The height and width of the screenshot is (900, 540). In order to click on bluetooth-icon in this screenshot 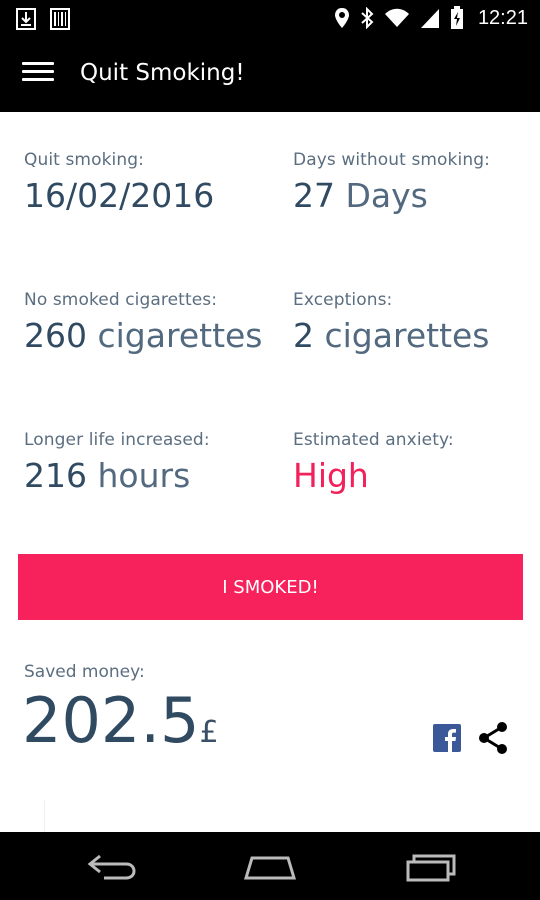, I will do `click(367, 18)`.